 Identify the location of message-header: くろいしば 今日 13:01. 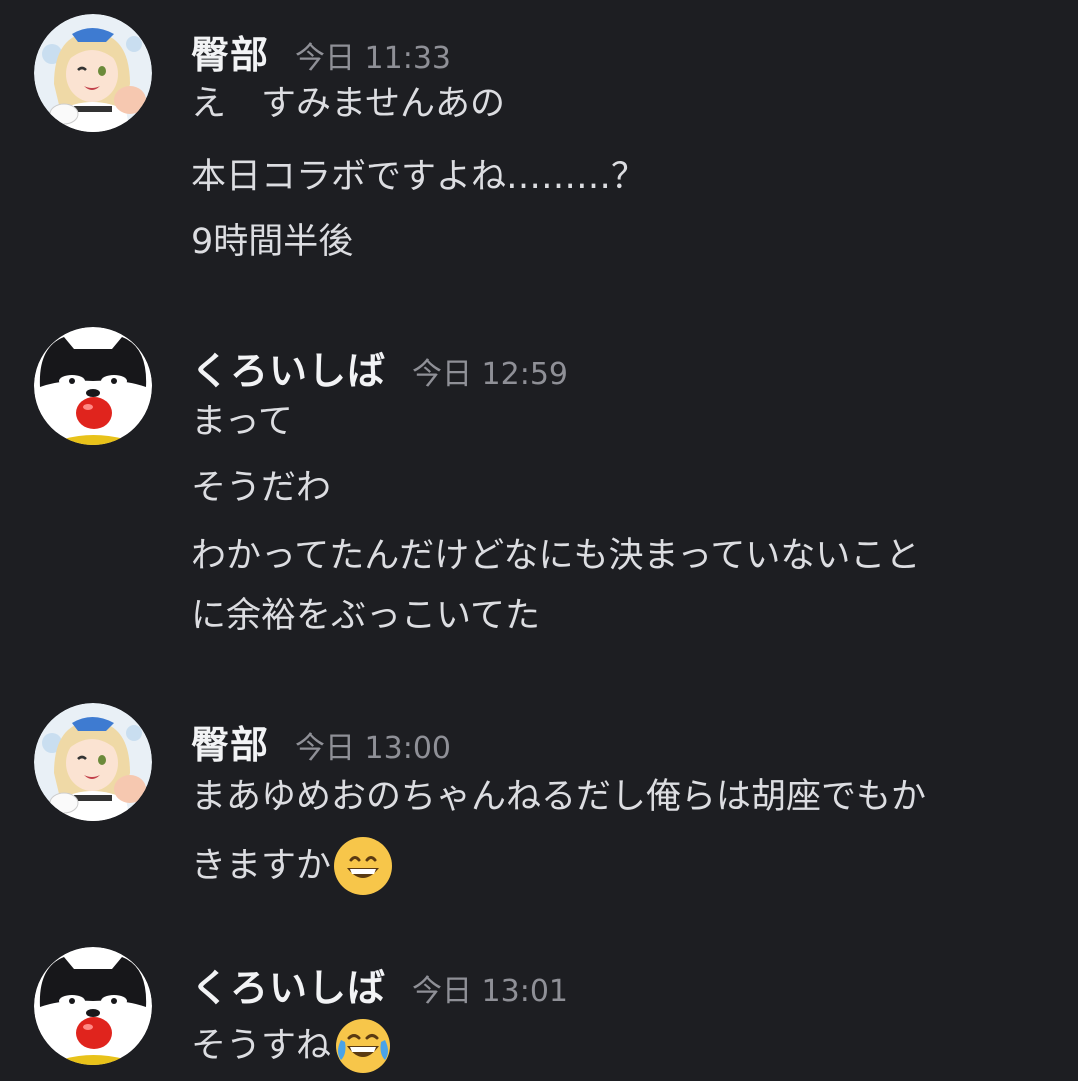
(379, 984).